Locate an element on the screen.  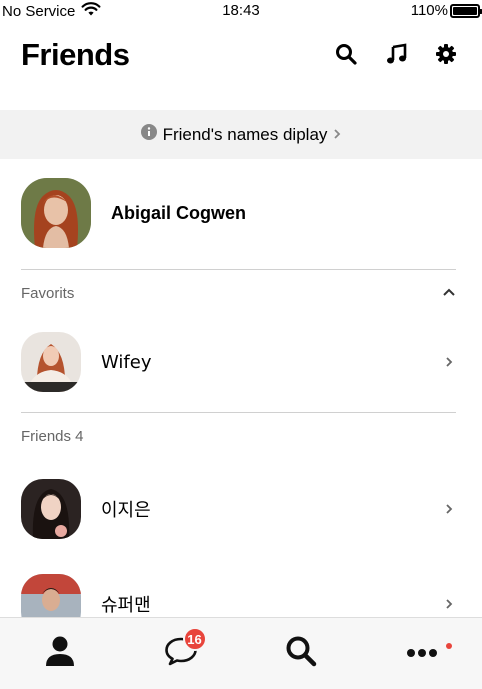
chevron-up-icon is located at coordinates (449, 293).